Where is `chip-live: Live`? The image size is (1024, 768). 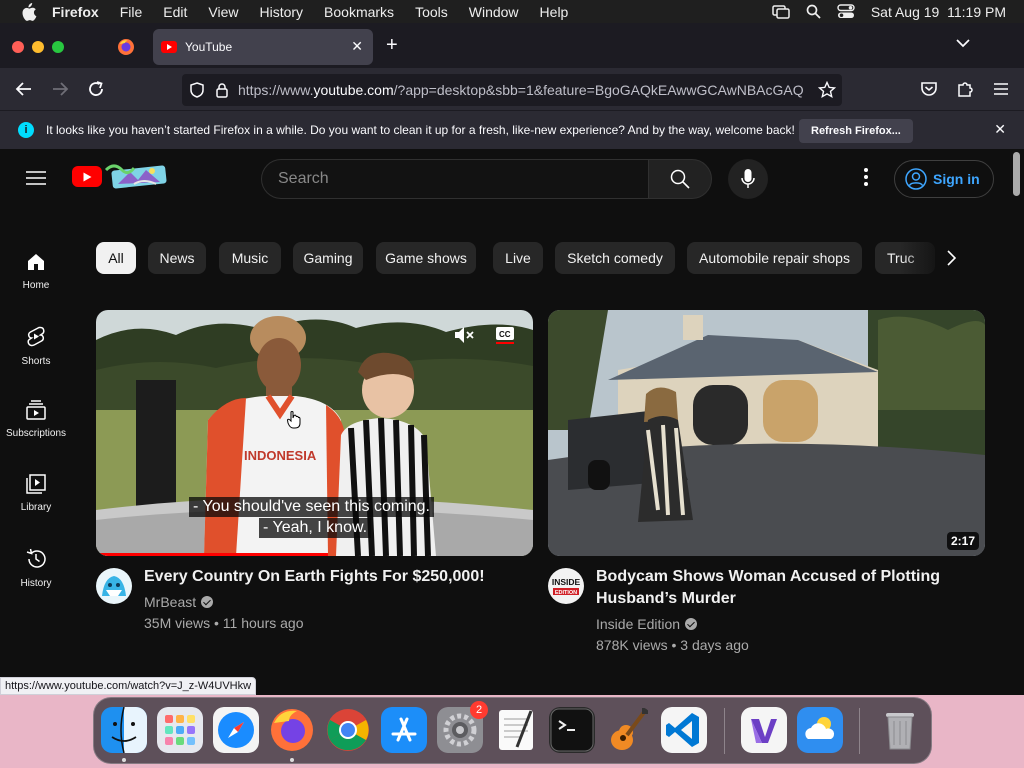
chip-live: Live is located at coordinates (518, 258).